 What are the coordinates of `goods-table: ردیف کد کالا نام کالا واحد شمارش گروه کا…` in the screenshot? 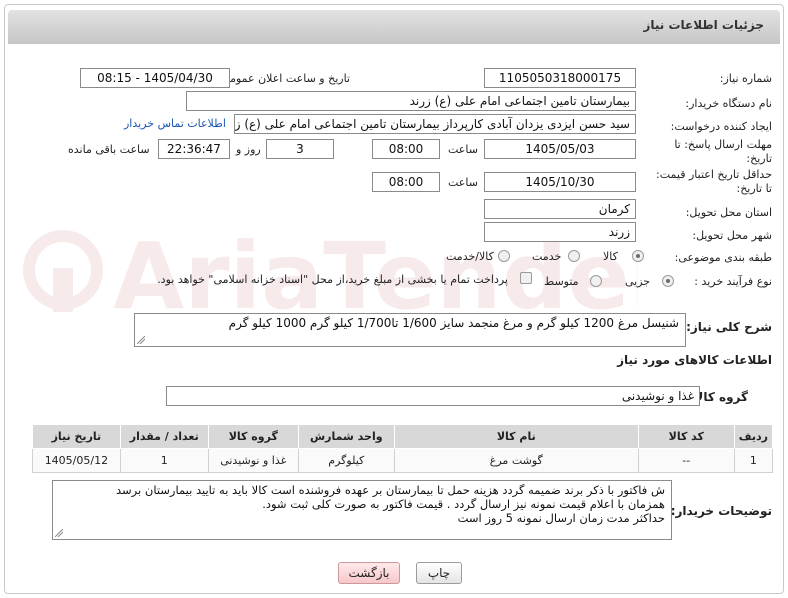 It's located at (403, 448).